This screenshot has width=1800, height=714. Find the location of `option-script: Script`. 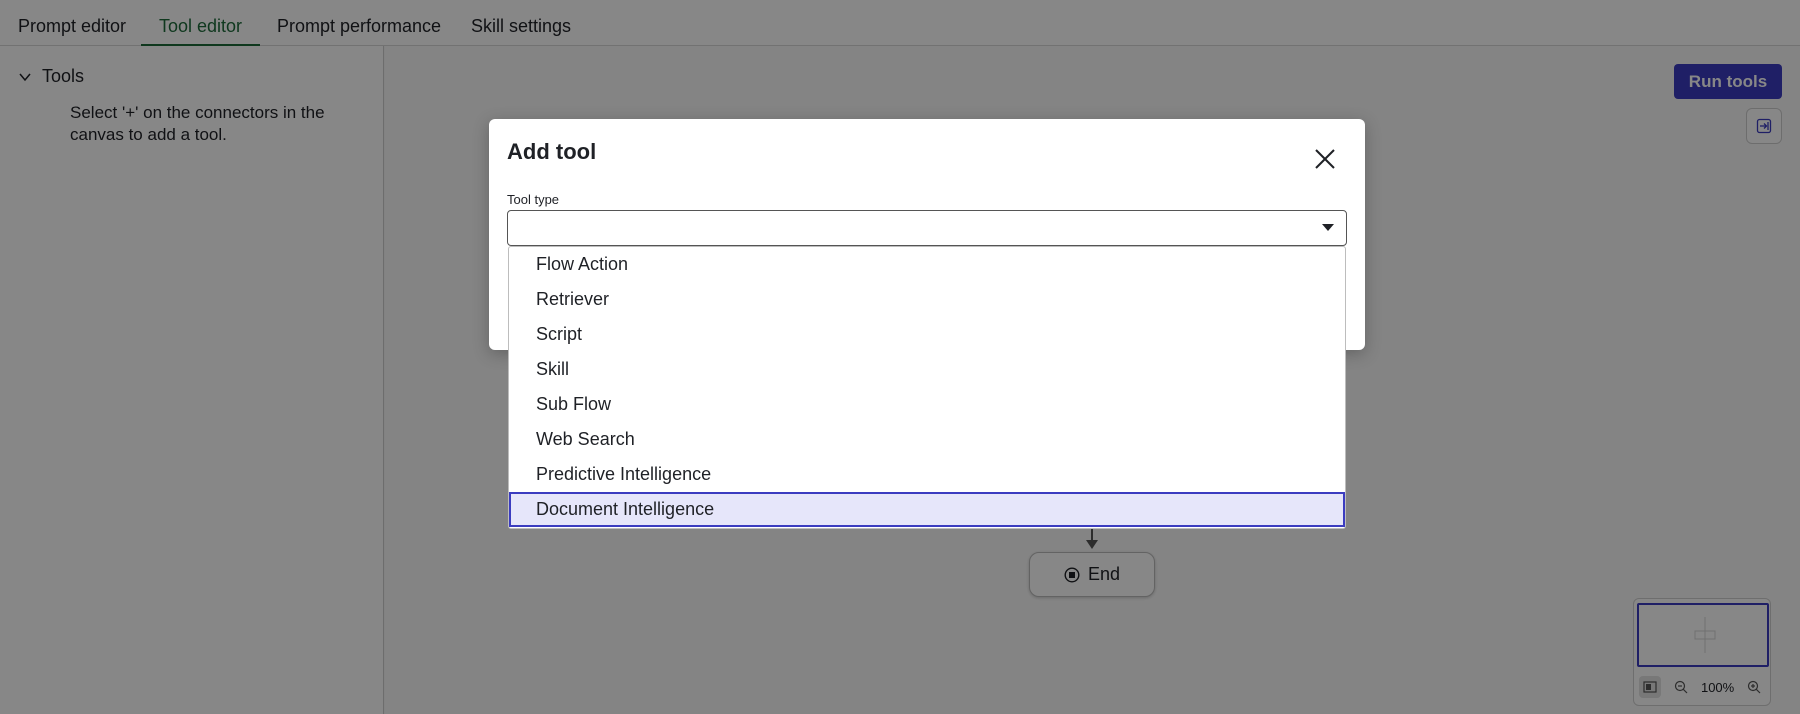

option-script: Script is located at coordinates (927, 334).